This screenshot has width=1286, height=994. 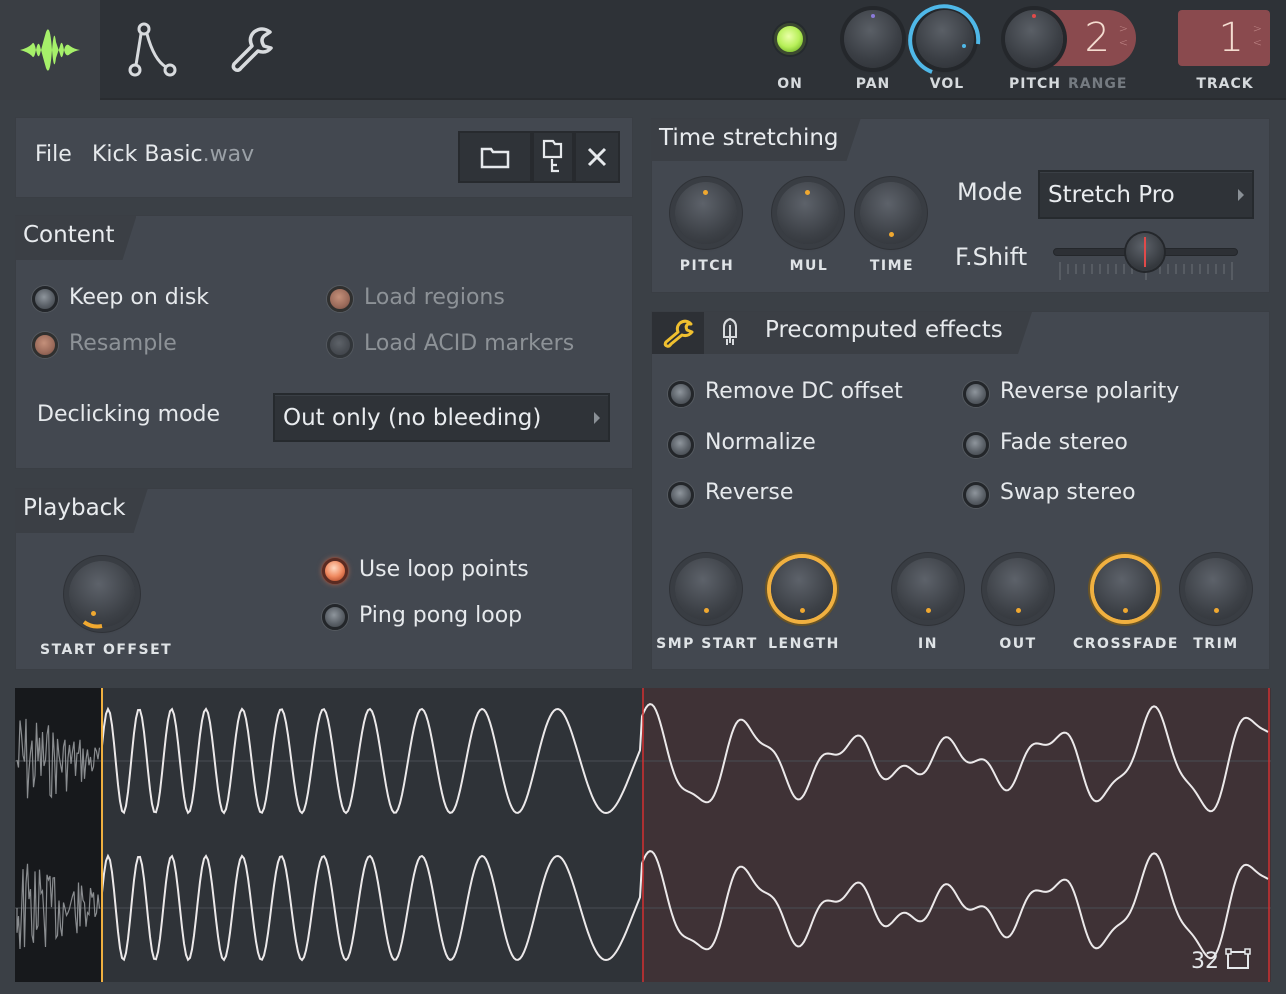 What do you see at coordinates (469, 343) in the screenshot?
I see `load-acid-markers-label: Load ACID markers` at bounding box center [469, 343].